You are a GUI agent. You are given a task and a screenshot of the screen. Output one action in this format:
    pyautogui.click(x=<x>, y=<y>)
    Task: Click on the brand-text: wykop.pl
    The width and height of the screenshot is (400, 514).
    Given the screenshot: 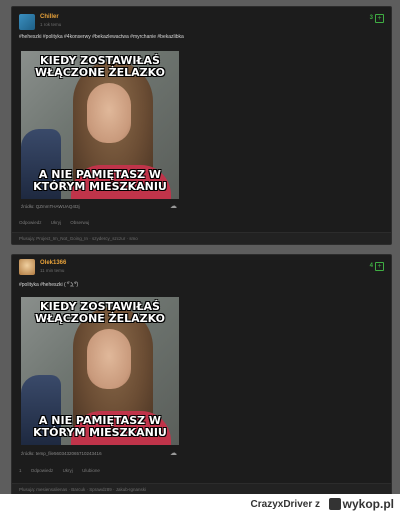 What is the action you would take?
    pyautogui.click(x=368, y=504)
    